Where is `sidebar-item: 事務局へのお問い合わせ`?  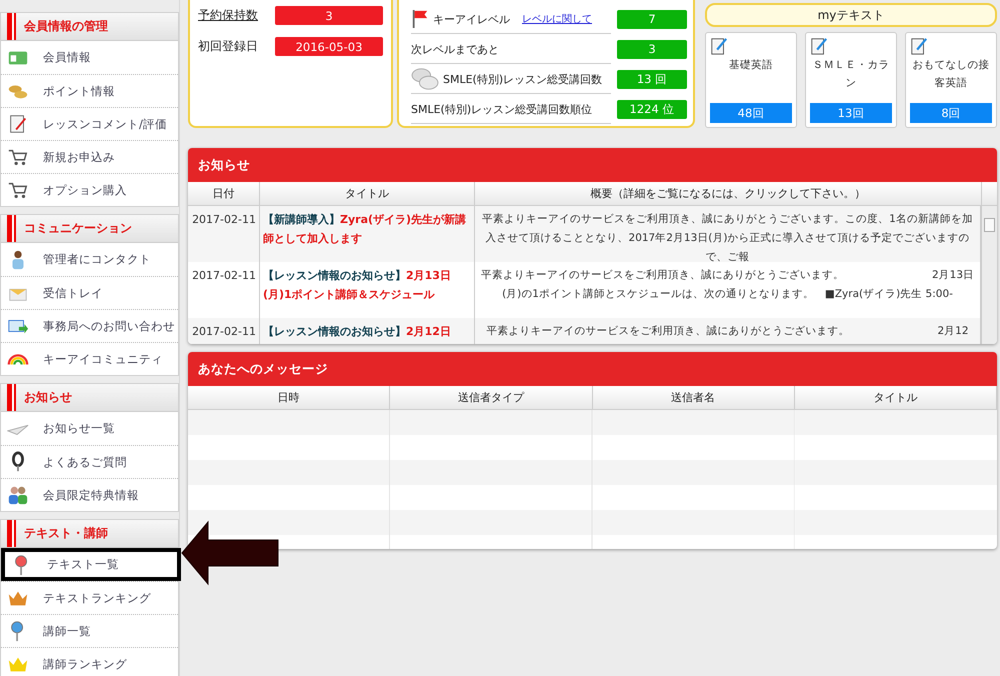
sidebar-item: 事務局へのお問い合わせ is located at coordinates (89, 325).